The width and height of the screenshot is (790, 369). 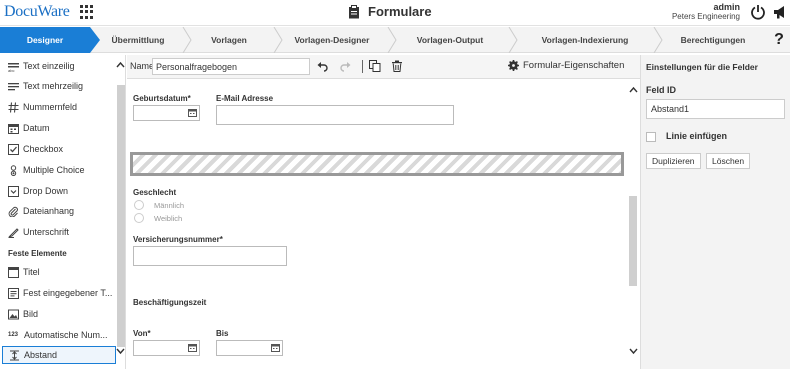 What do you see at coordinates (155, 192) in the screenshot?
I see `field-label-gender: Geschlecht` at bounding box center [155, 192].